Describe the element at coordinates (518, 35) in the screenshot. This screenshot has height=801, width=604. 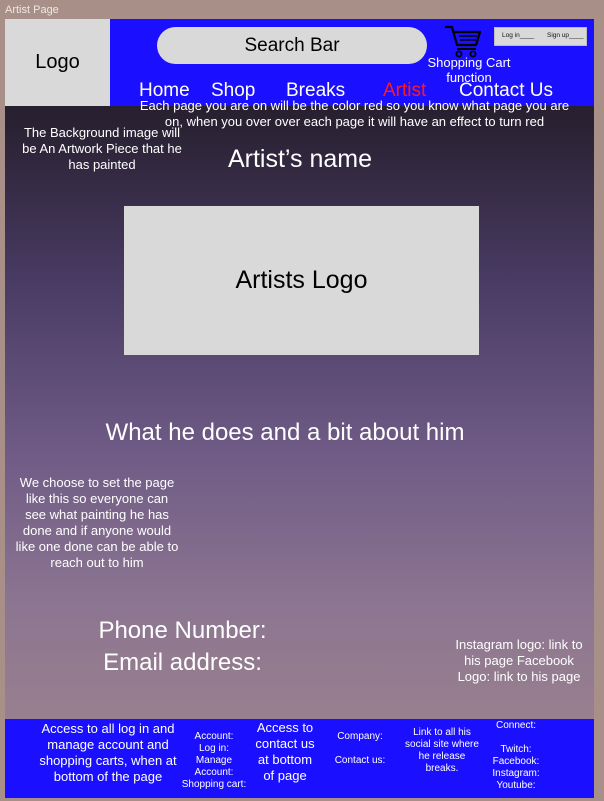
I see `login-link: Log in____` at that location.